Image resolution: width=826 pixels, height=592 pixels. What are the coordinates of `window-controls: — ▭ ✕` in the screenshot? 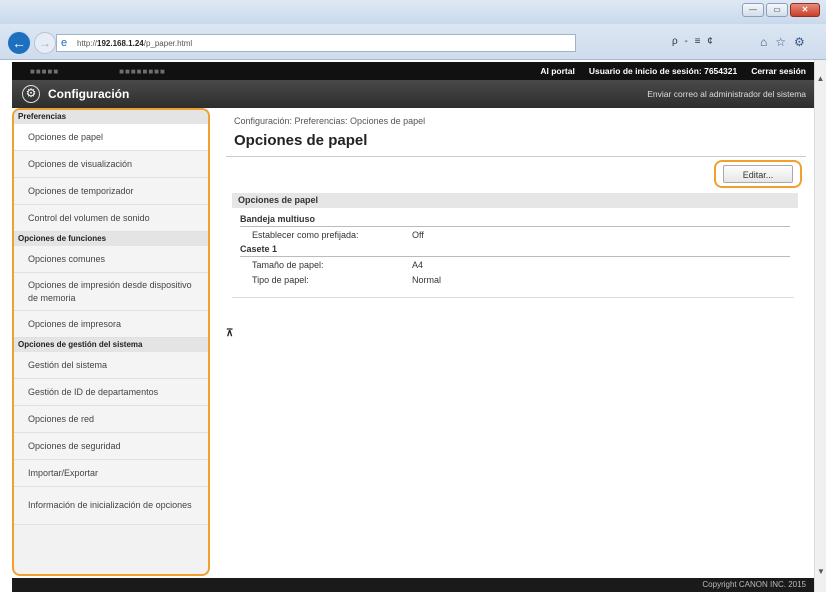 It's located at (781, 10).